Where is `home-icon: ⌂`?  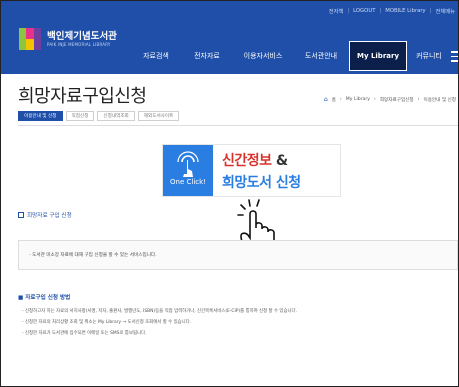
home-icon: ⌂ is located at coordinates (326, 99).